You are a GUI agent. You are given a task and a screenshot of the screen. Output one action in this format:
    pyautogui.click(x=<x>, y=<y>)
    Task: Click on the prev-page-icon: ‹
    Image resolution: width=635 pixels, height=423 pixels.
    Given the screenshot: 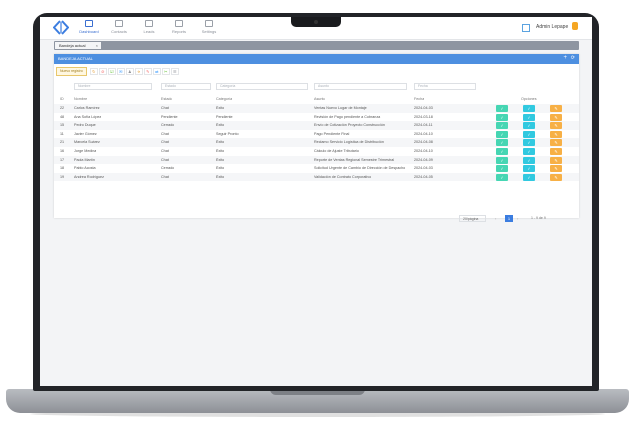 What is the action you would take?
    pyautogui.click(x=495, y=218)
    